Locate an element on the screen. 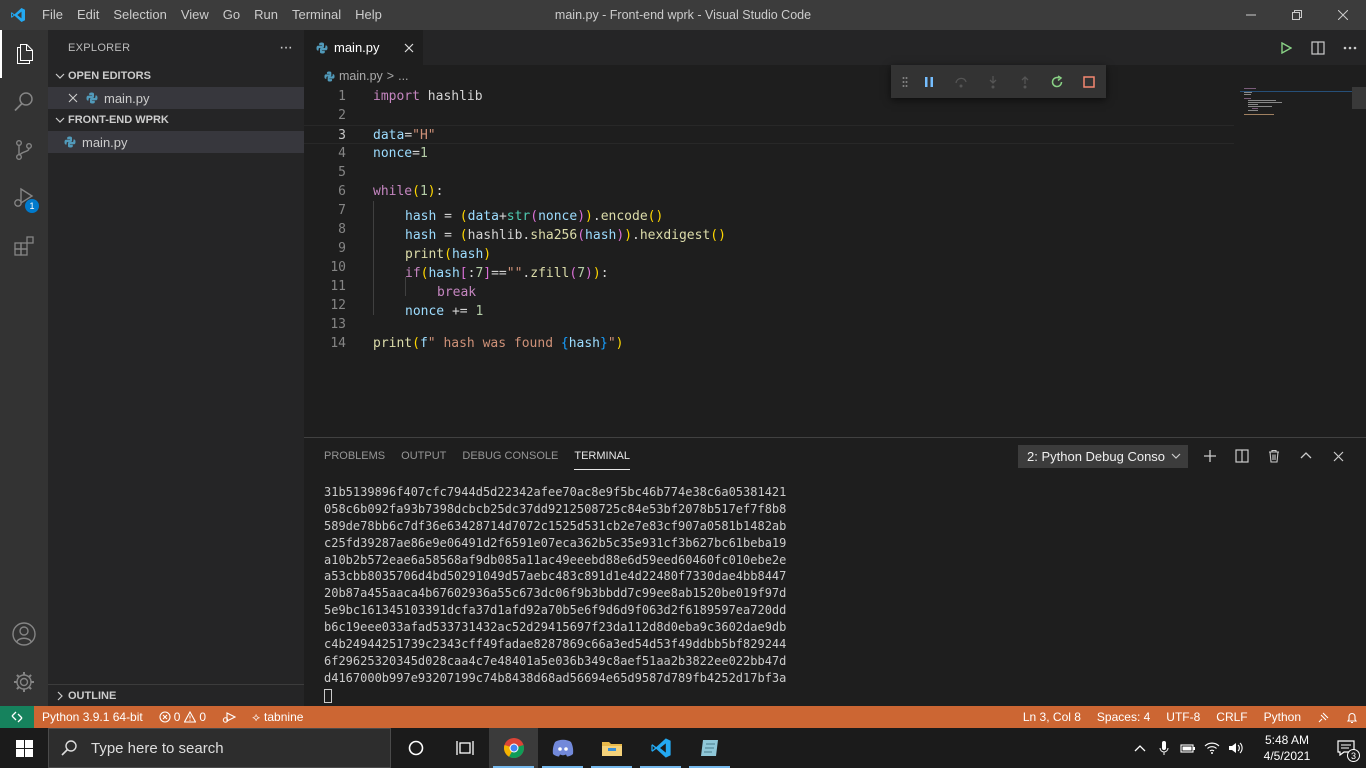 The width and height of the screenshot is (1366, 768). discord-taskbar-app is located at coordinates (562, 748).